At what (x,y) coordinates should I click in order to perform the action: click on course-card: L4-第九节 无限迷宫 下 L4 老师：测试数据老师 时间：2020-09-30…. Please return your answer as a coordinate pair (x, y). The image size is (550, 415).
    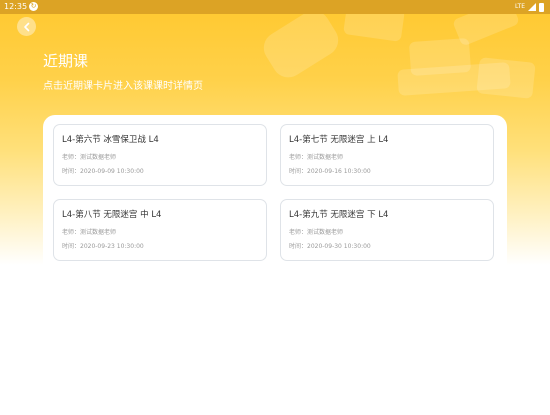
    Looking at the image, I should click on (387, 230).